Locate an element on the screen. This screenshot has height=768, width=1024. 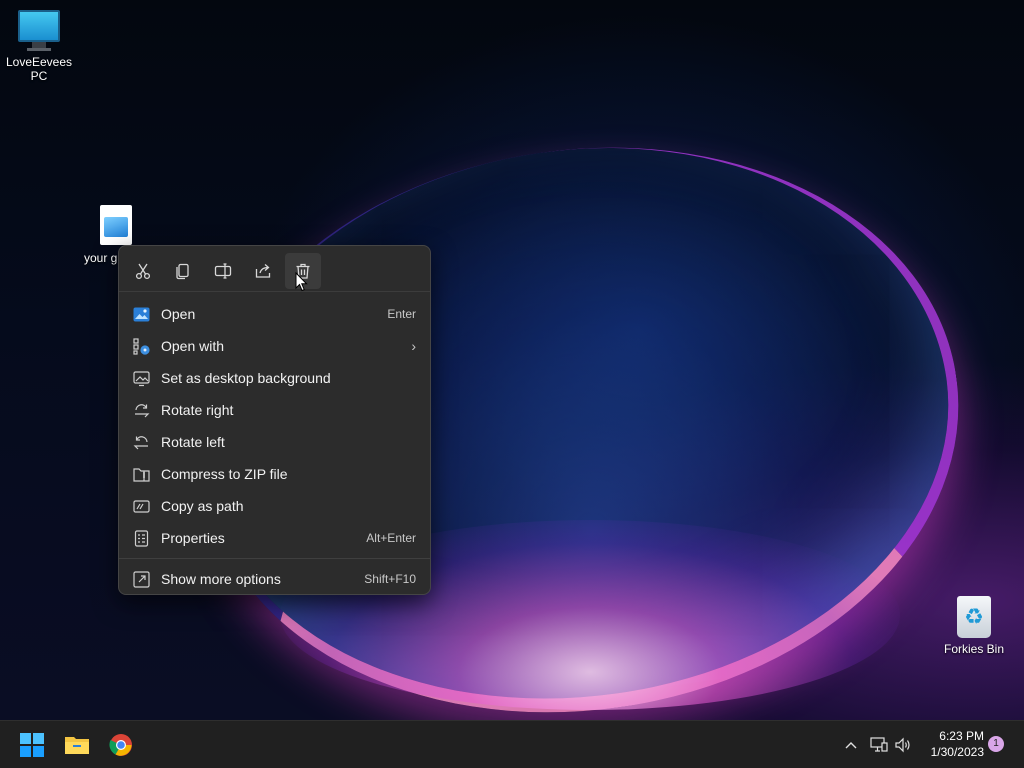
chrome-button is located at coordinates (121, 745).